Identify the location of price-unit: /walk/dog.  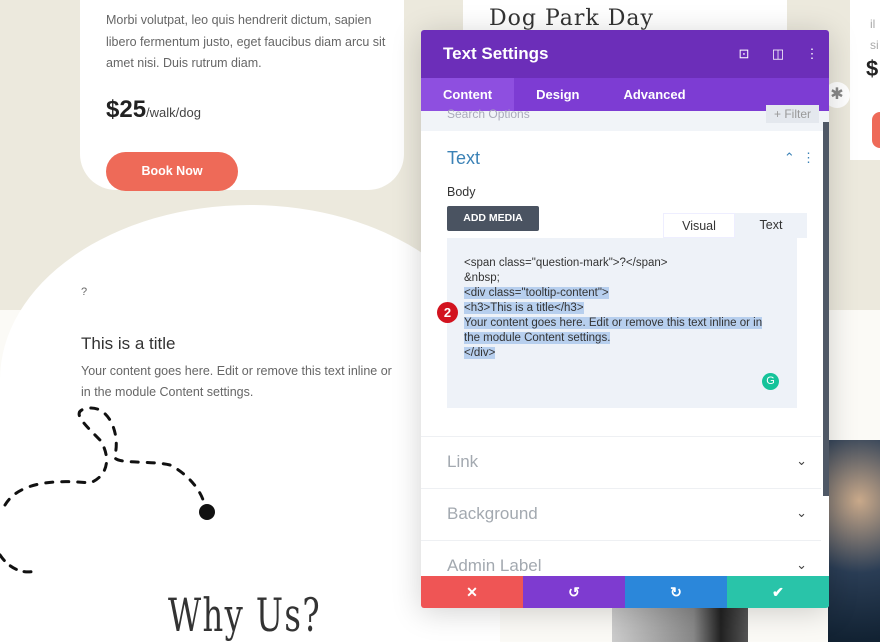
(173, 112).